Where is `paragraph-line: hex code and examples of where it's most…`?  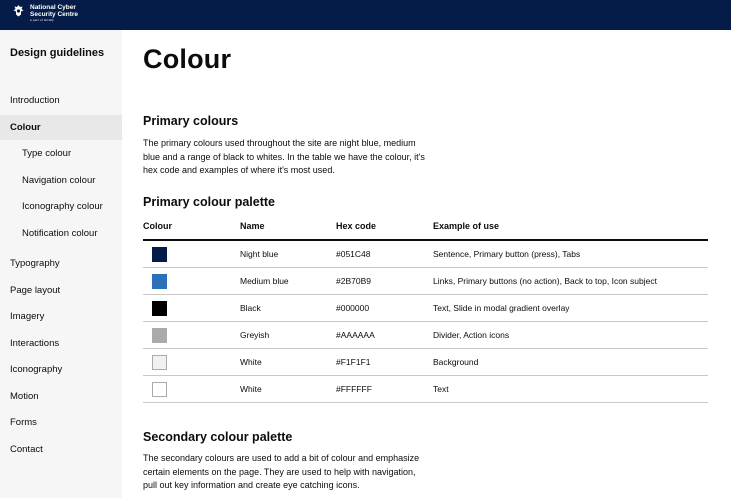
paragraph-line: hex code and examples of where it's most… is located at coordinates (239, 170).